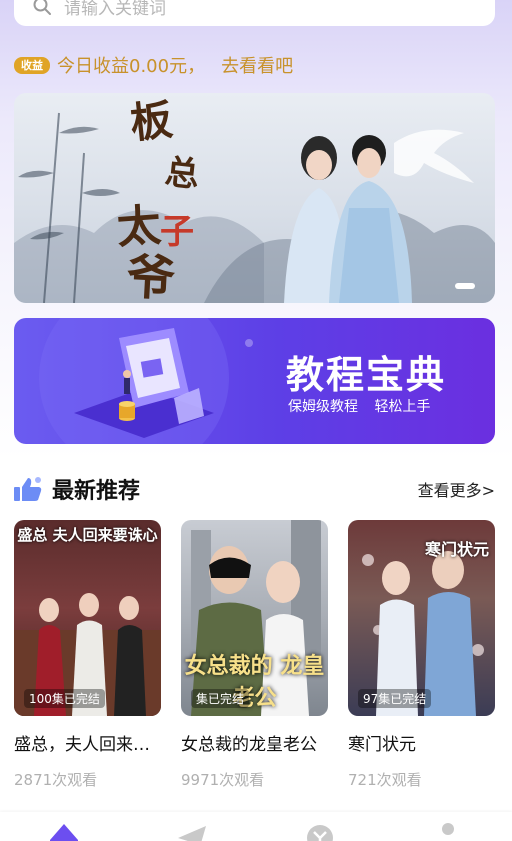 This screenshot has height=841, width=512. I want to click on episode-status: 100集已完结, so click(64, 698).